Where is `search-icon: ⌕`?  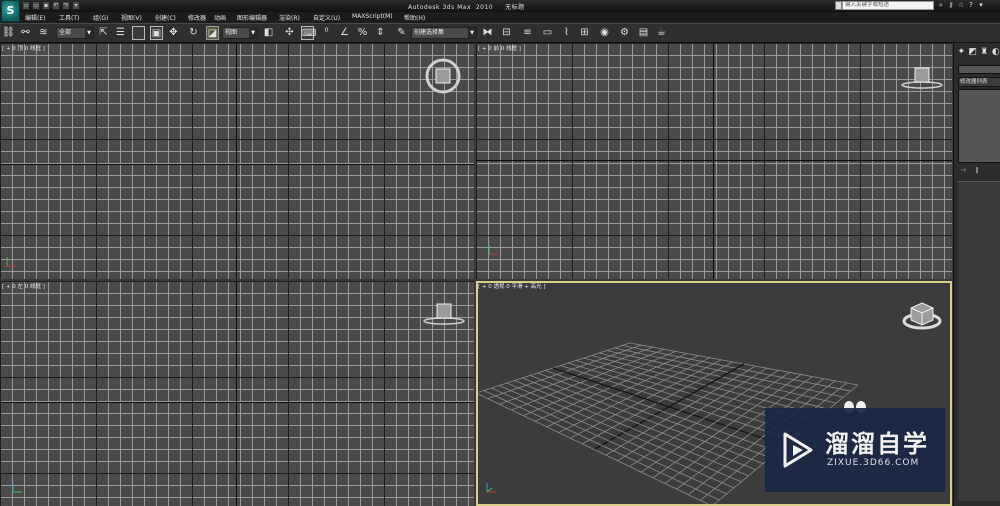
search-icon: ⌕ is located at coordinates (941, 5).